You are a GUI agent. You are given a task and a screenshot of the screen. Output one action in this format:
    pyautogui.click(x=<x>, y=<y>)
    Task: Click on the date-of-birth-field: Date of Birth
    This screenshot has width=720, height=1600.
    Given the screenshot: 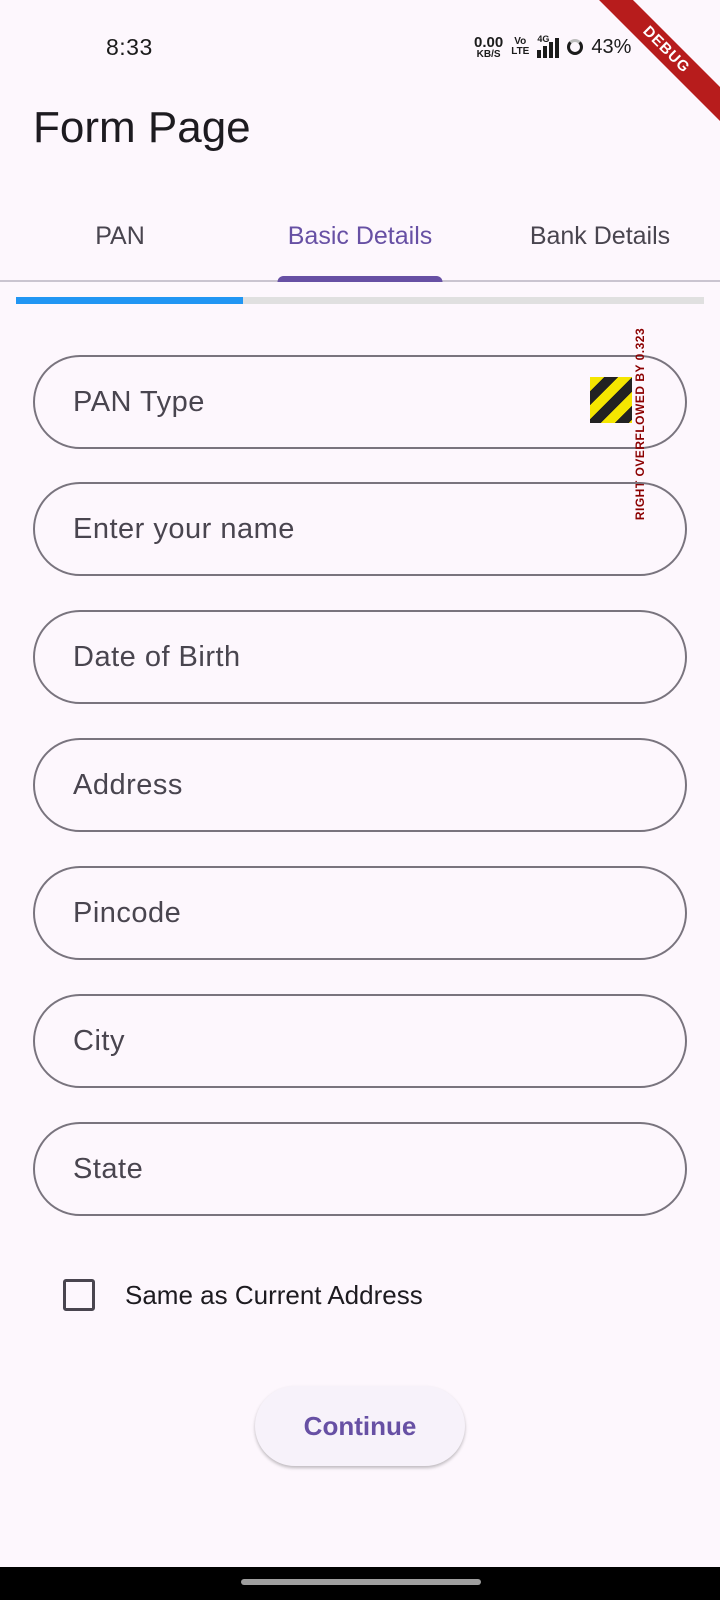 What is the action you would take?
    pyautogui.click(x=360, y=657)
    